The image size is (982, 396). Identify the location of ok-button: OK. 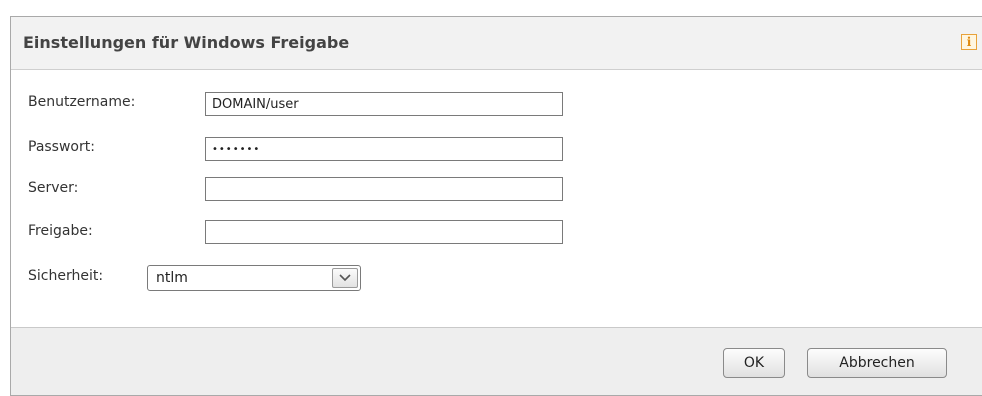
(754, 363).